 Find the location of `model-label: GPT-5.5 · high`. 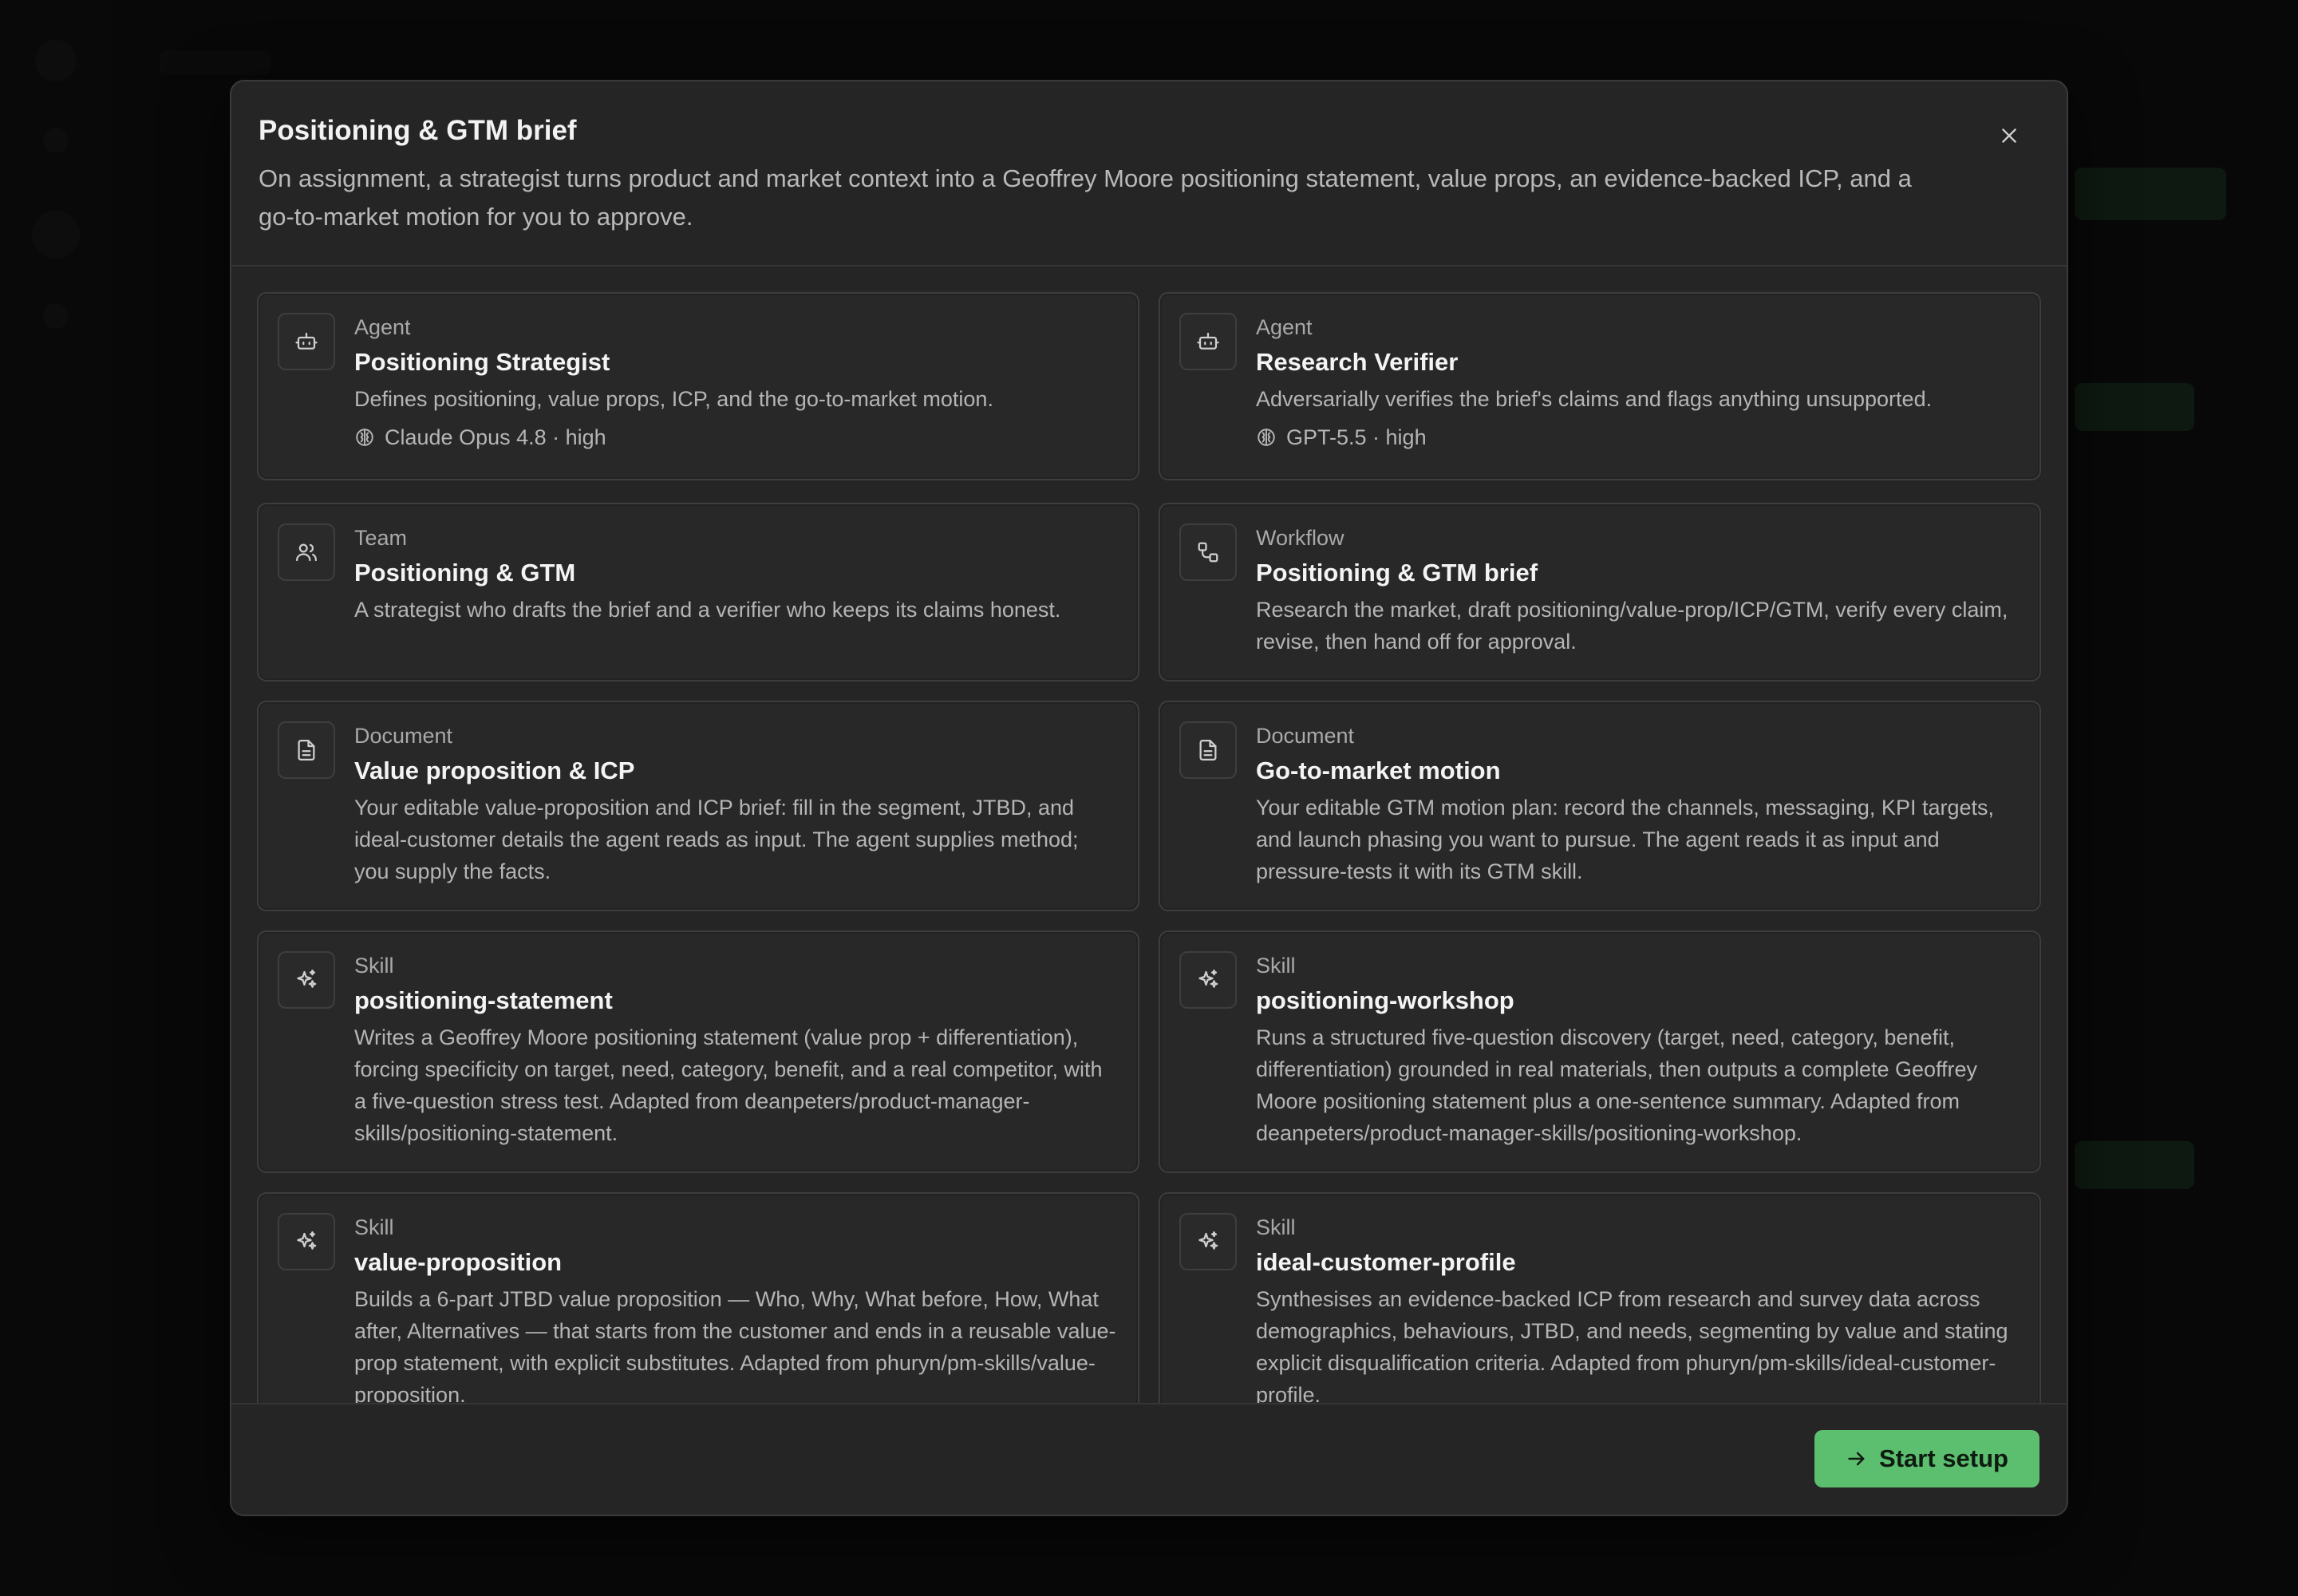

model-label: GPT-5.5 · high is located at coordinates (1357, 437).